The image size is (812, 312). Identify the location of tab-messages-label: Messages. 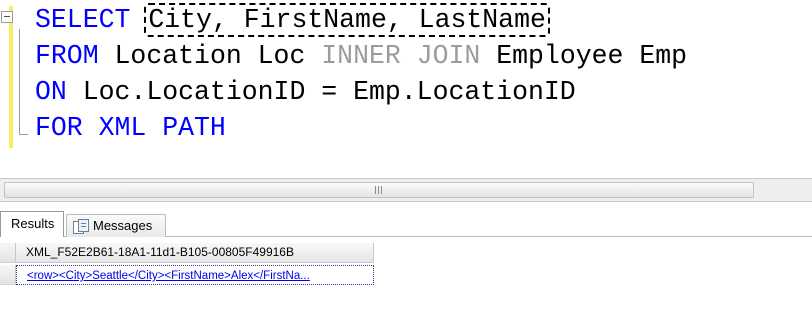
(123, 225).